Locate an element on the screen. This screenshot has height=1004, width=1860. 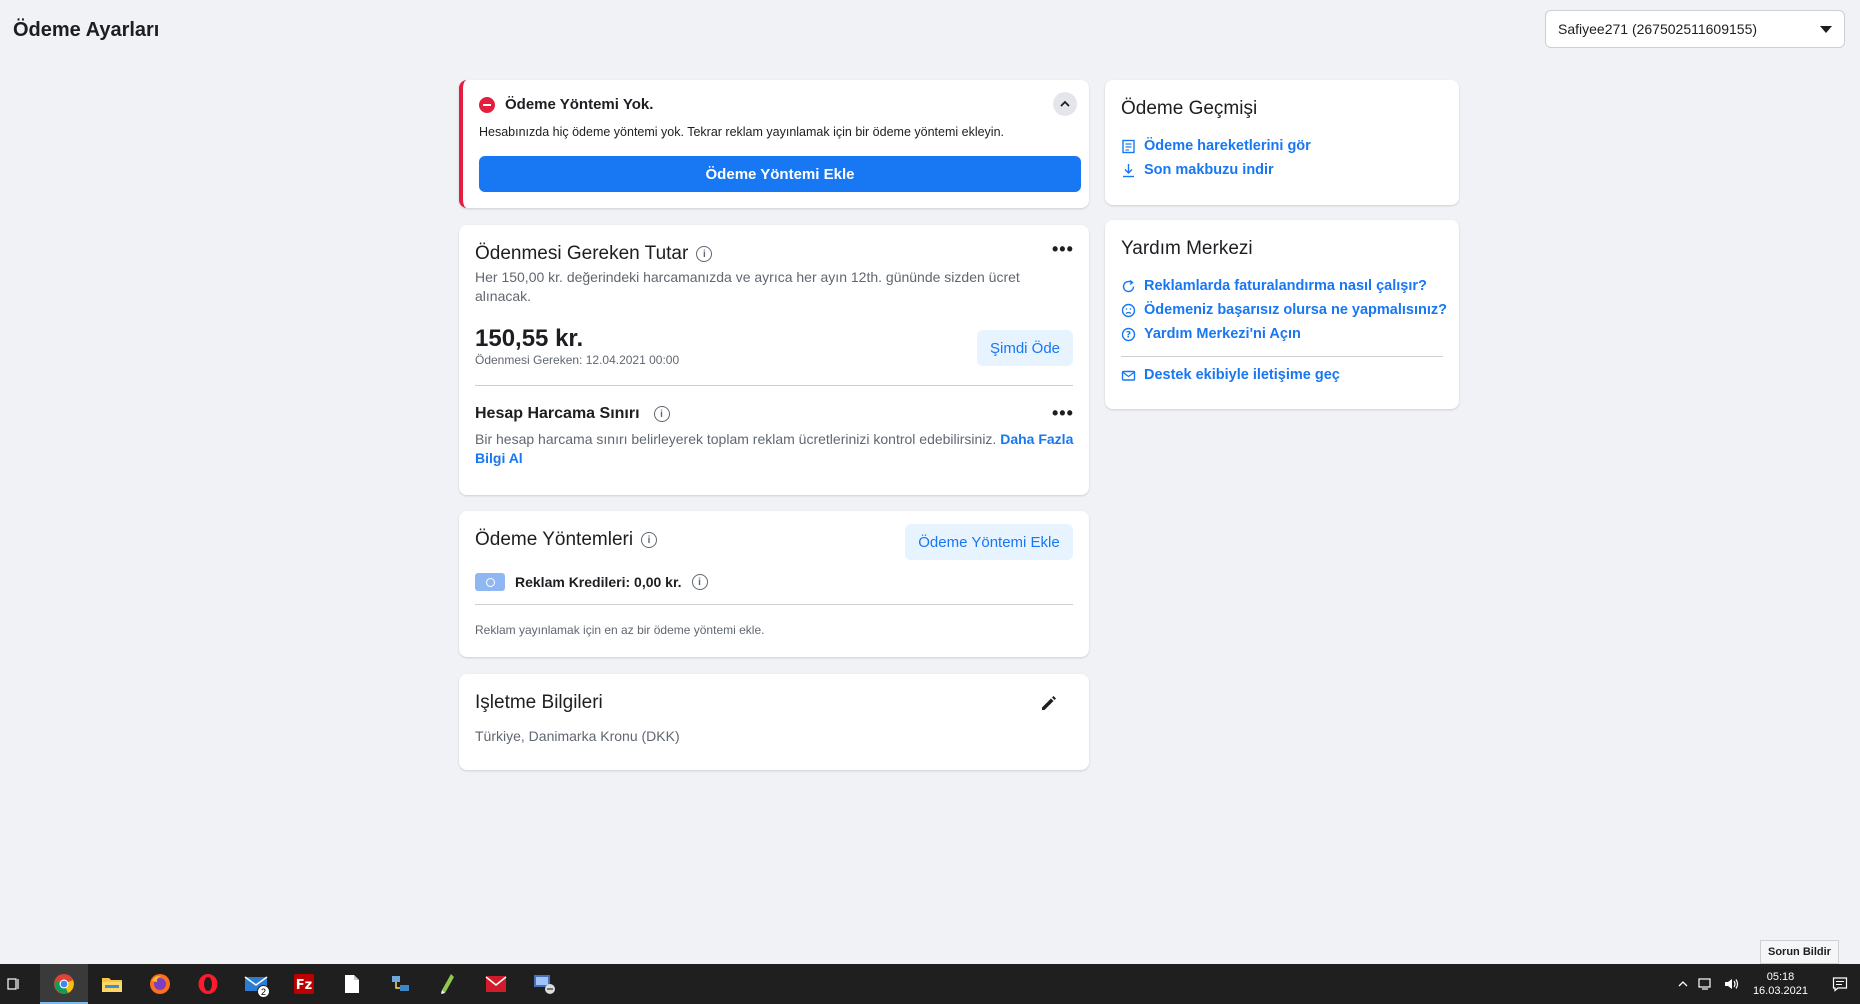
business-info-title: Işletme Bilgileri is located at coordinates (539, 702).